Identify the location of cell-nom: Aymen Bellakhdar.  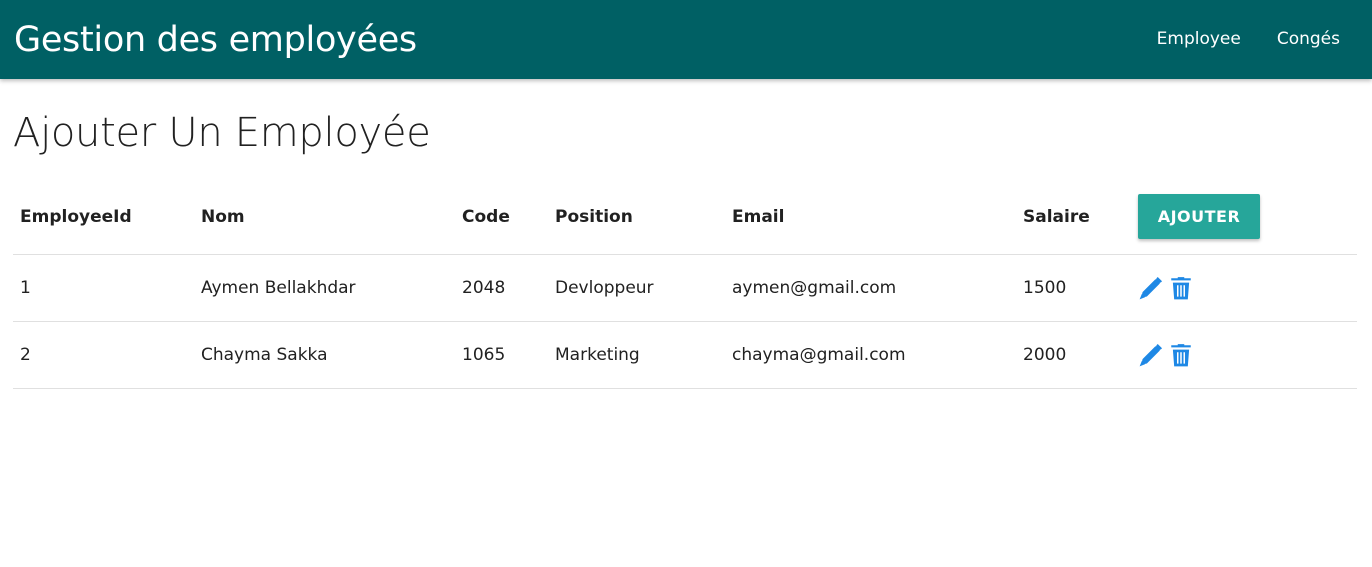
(331, 288).